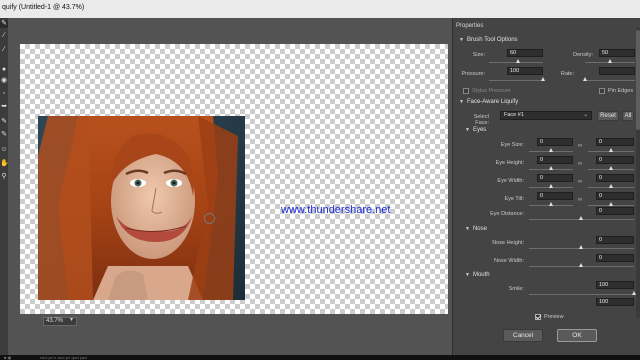  What do you see at coordinates (488, 40) in the screenshot?
I see `brush-options-header: ▼ Brush Tool Options` at bounding box center [488, 40].